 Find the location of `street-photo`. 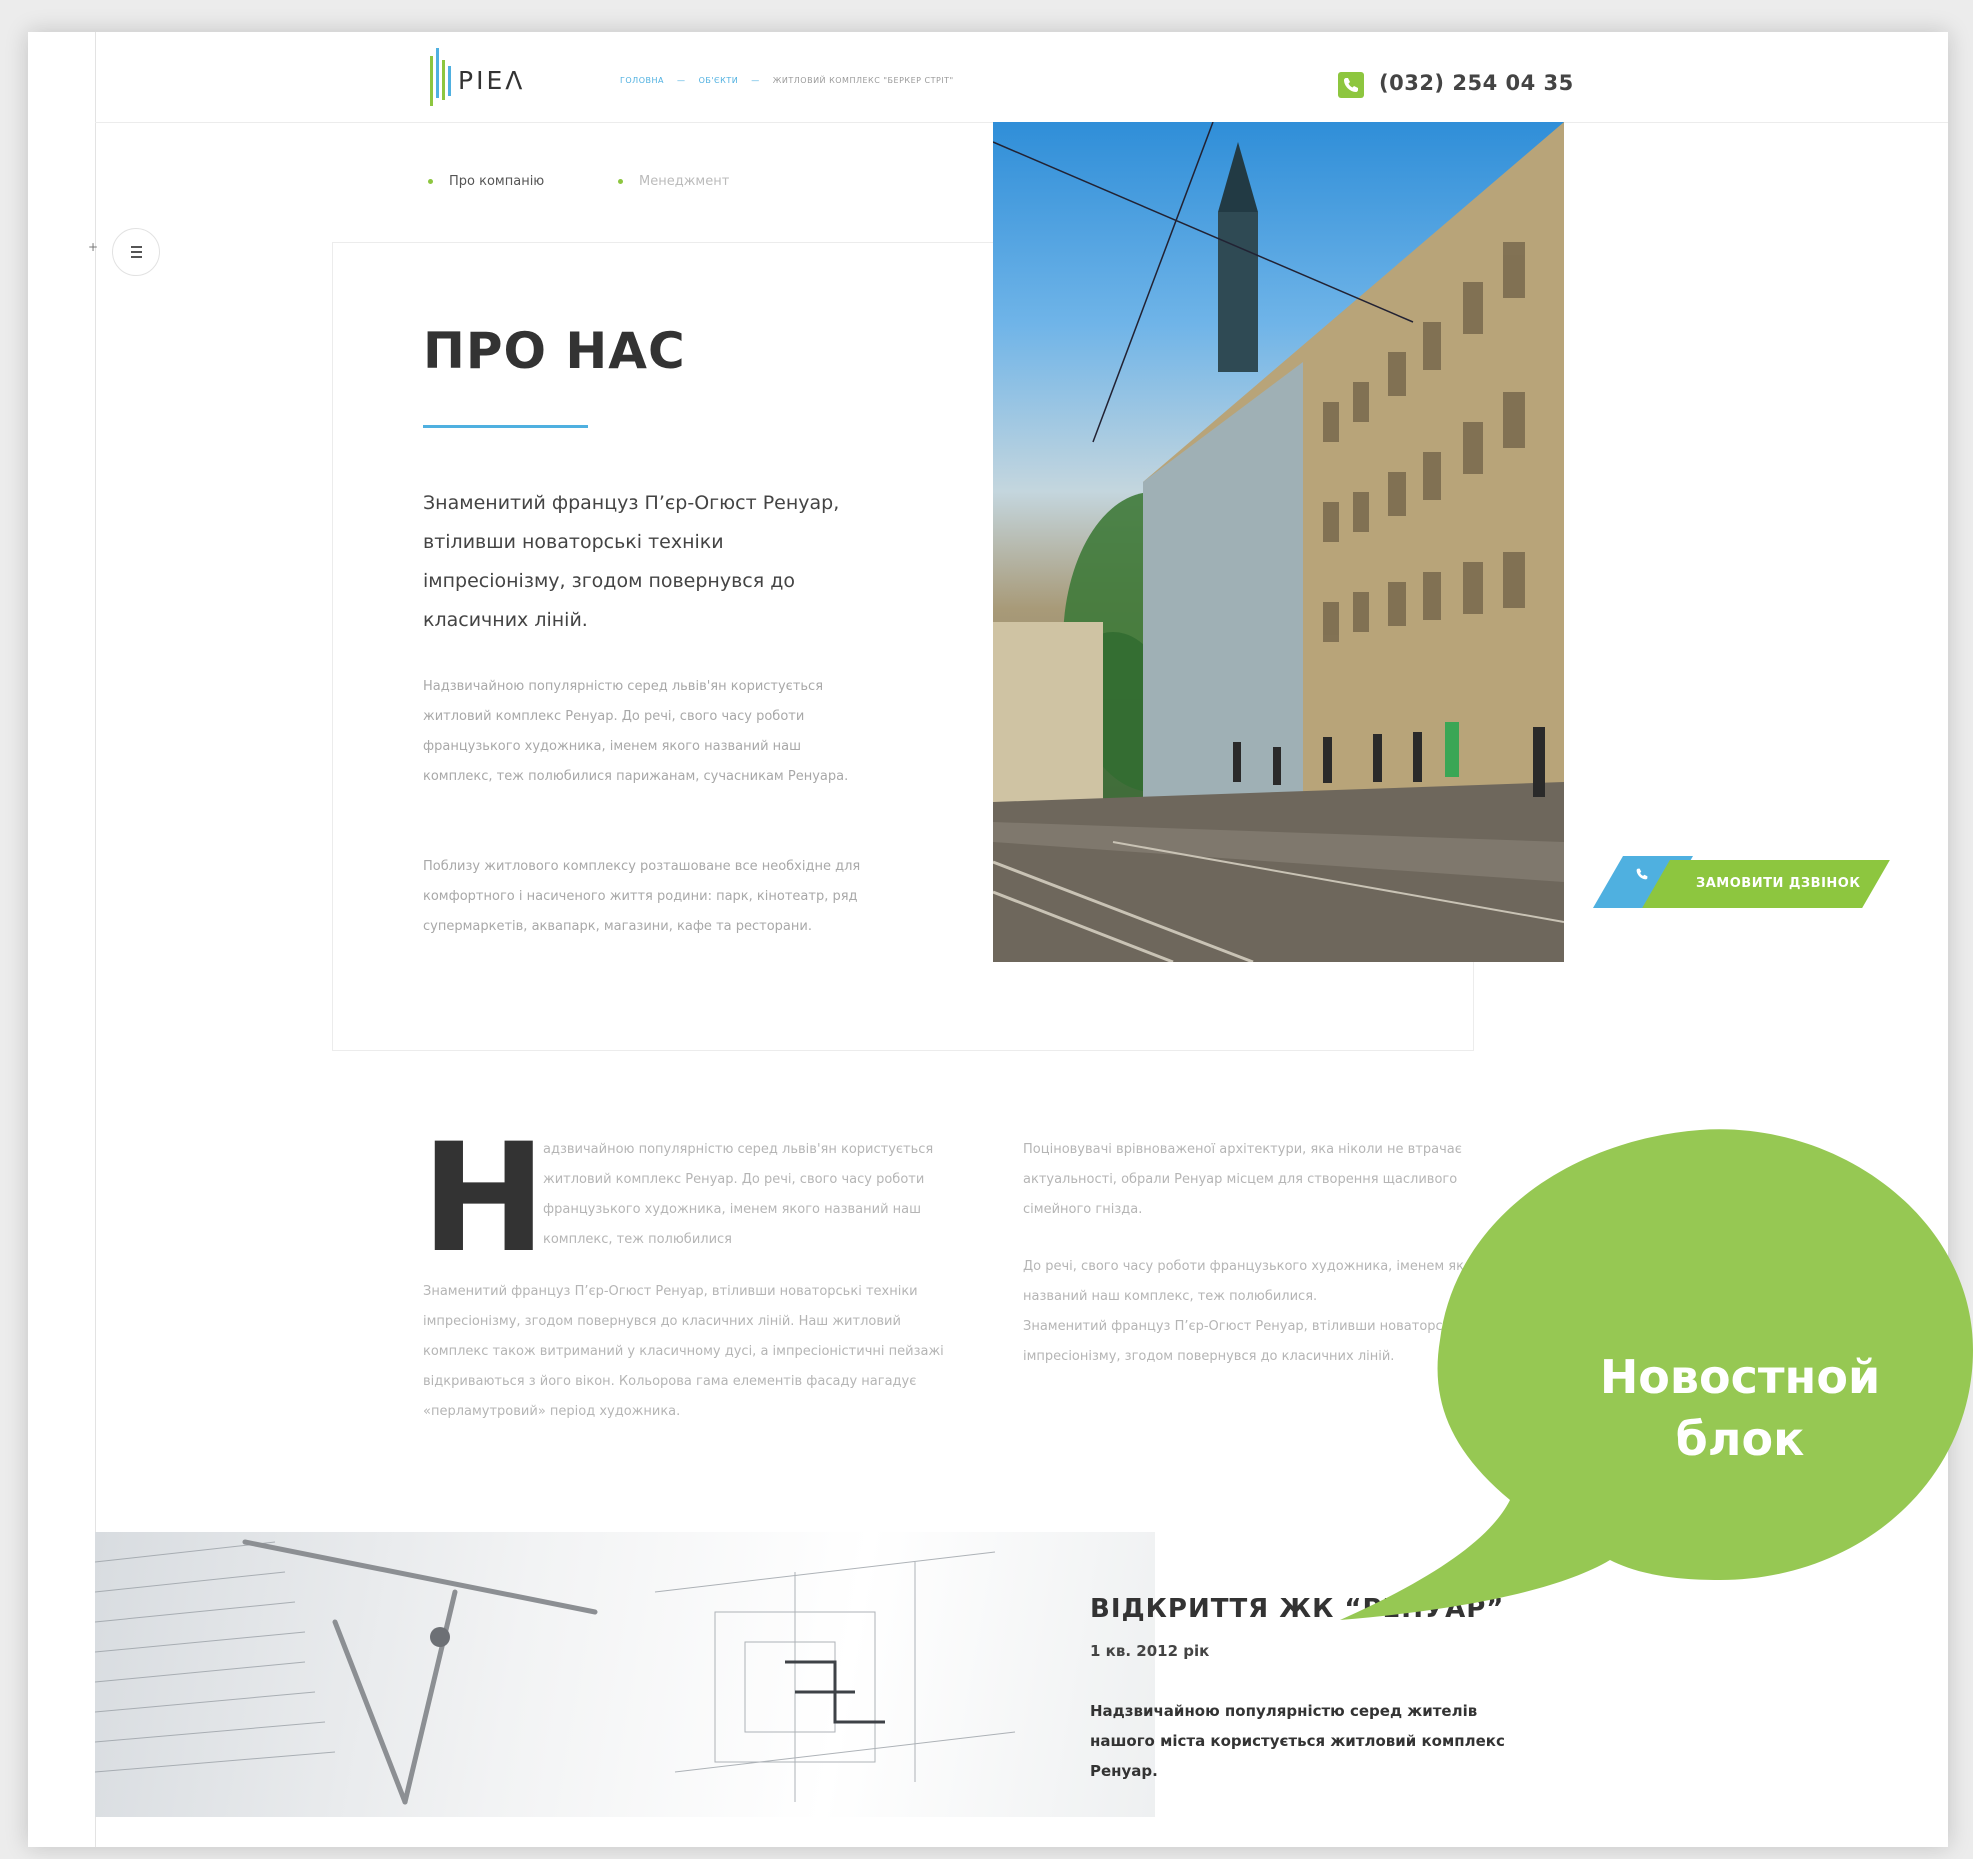

street-photo is located at coordinates (1278, 542).